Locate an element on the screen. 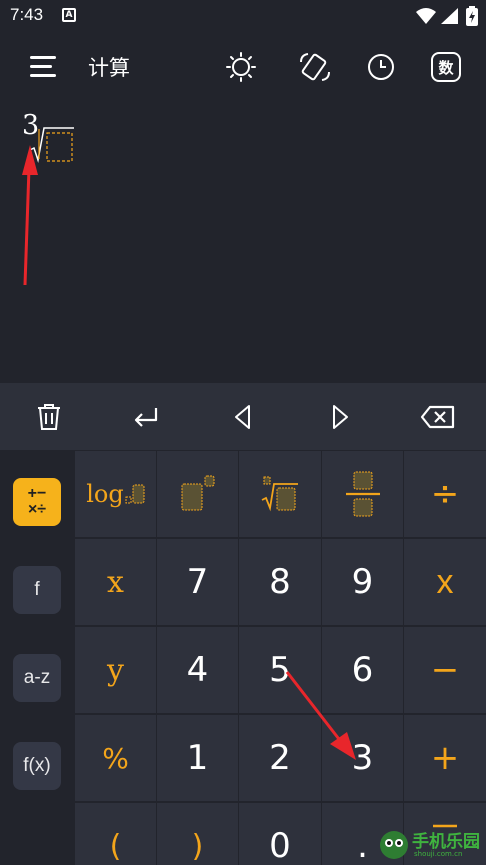 The width and height of the screenshot is (486, 865). digit-3-key: 3 is located at coordinates (362, 758).